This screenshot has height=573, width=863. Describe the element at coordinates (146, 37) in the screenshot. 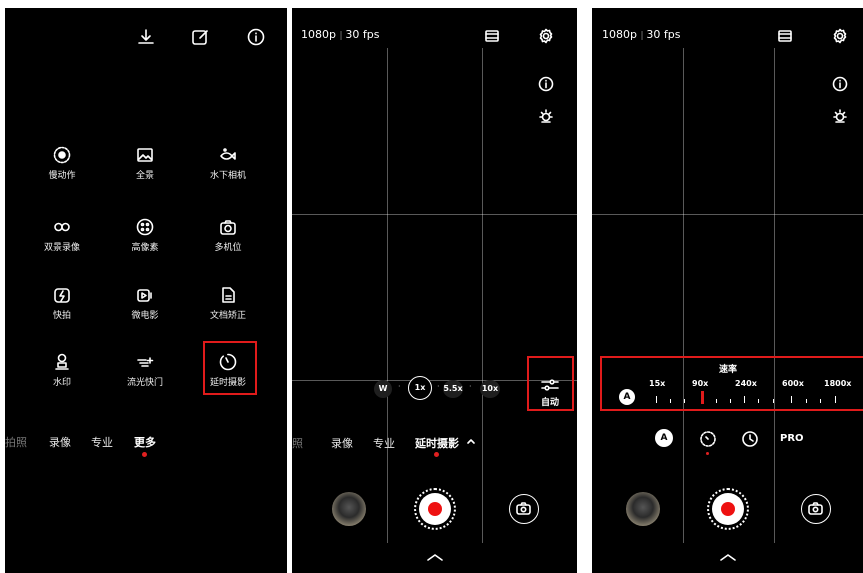

I see `download-icon` at that location.